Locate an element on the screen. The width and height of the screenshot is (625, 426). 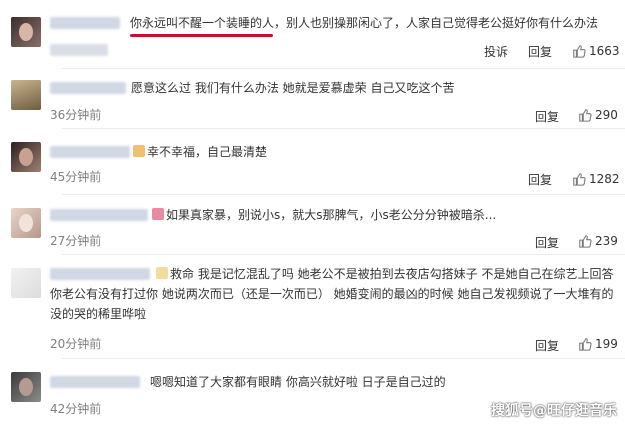
comment-text: 嗯嗯知道了大家都有眼睛 你高兴就好啦 日子是自己过的 is located at coordinates (298, 382).